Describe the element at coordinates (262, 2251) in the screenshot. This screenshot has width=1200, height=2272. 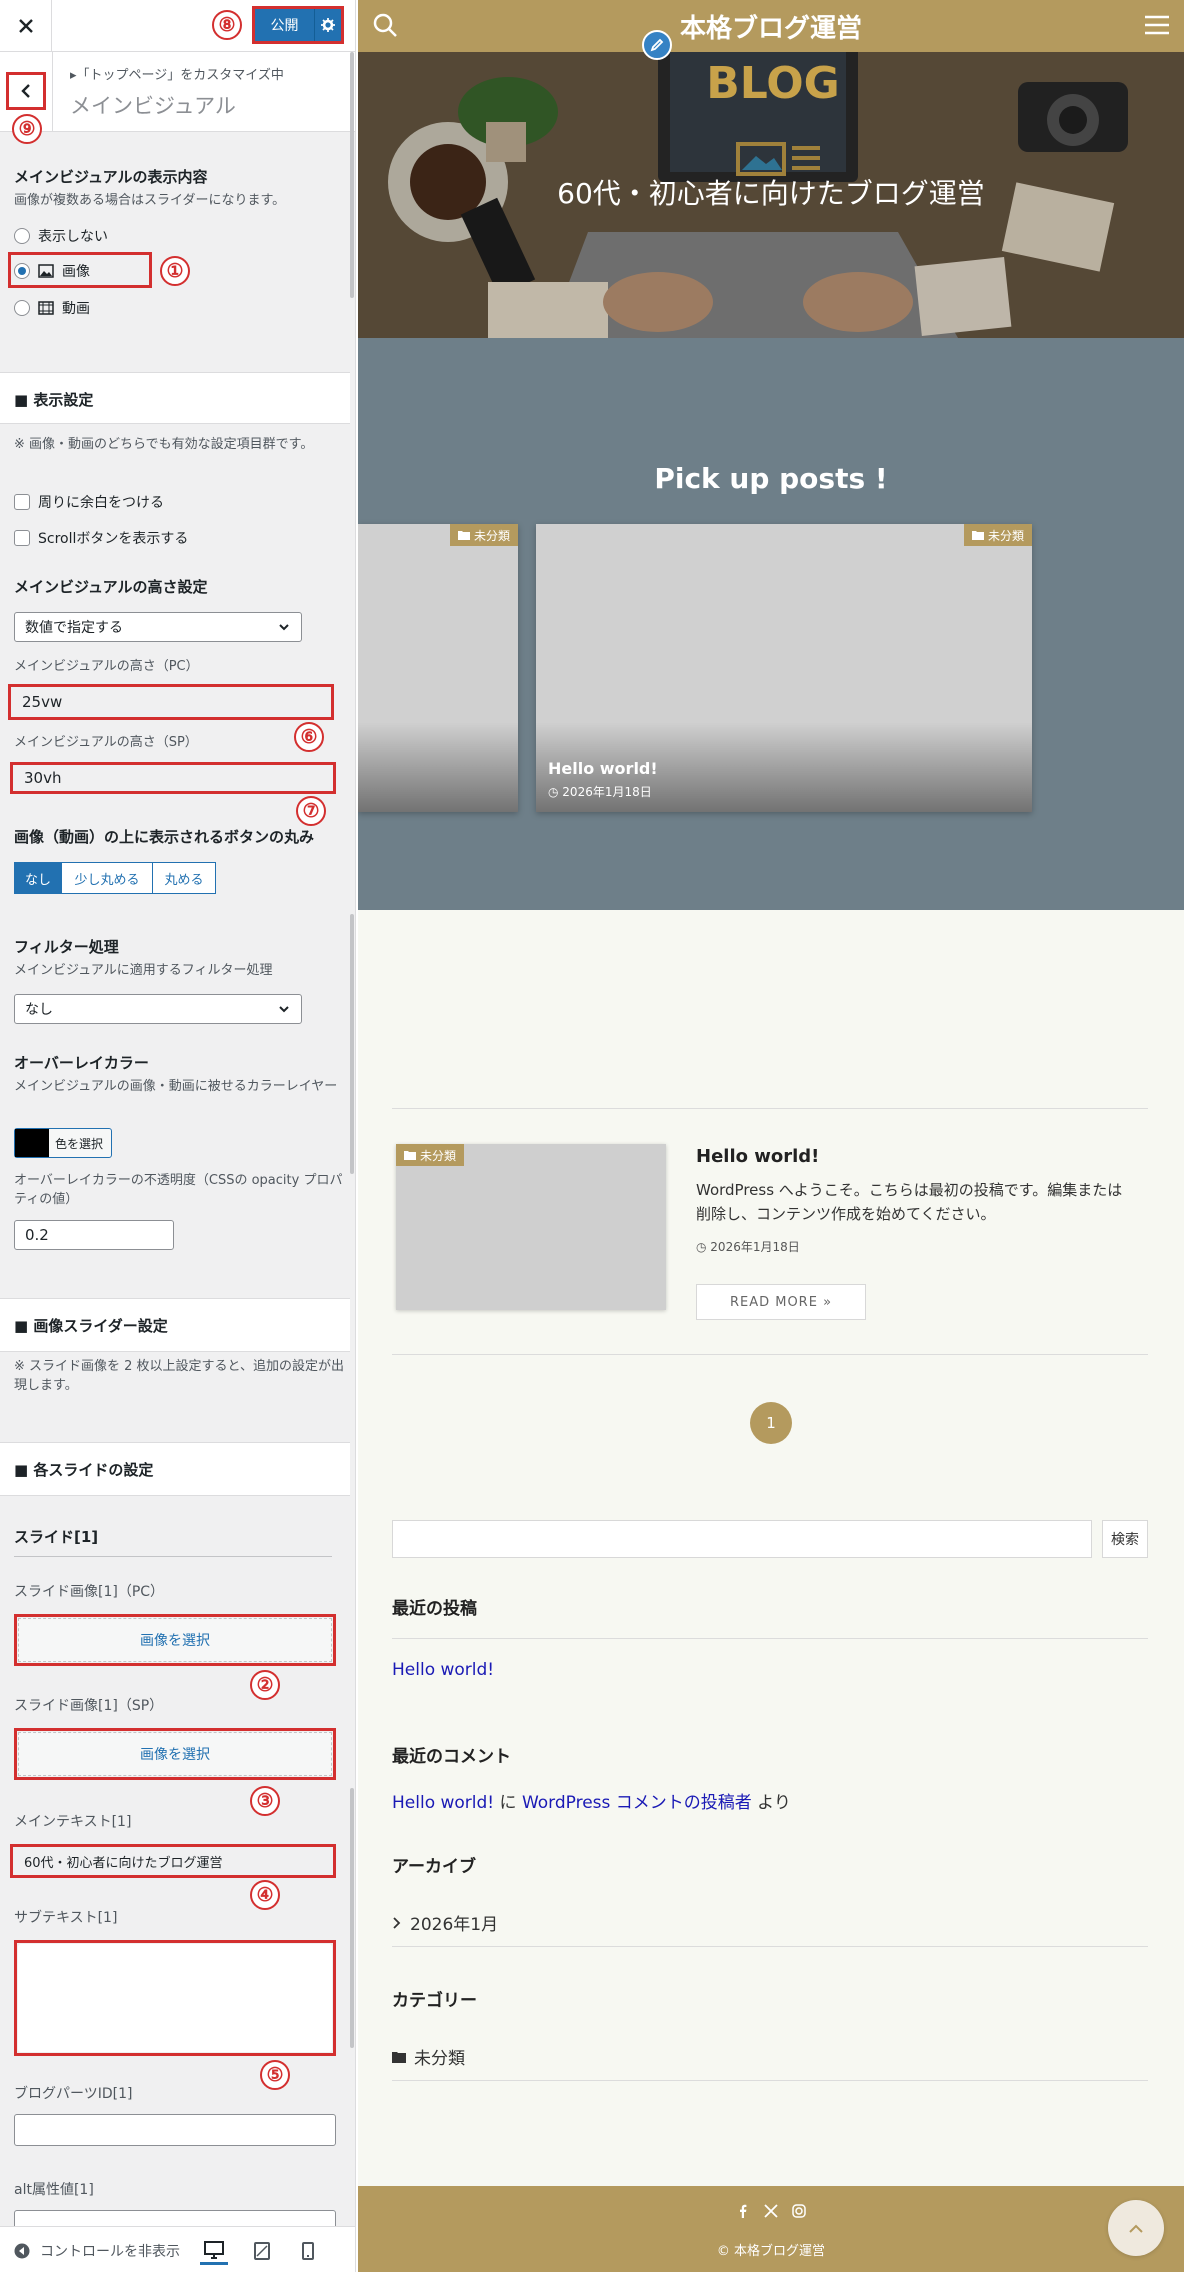
I see `tablet-preview-button` at that location.